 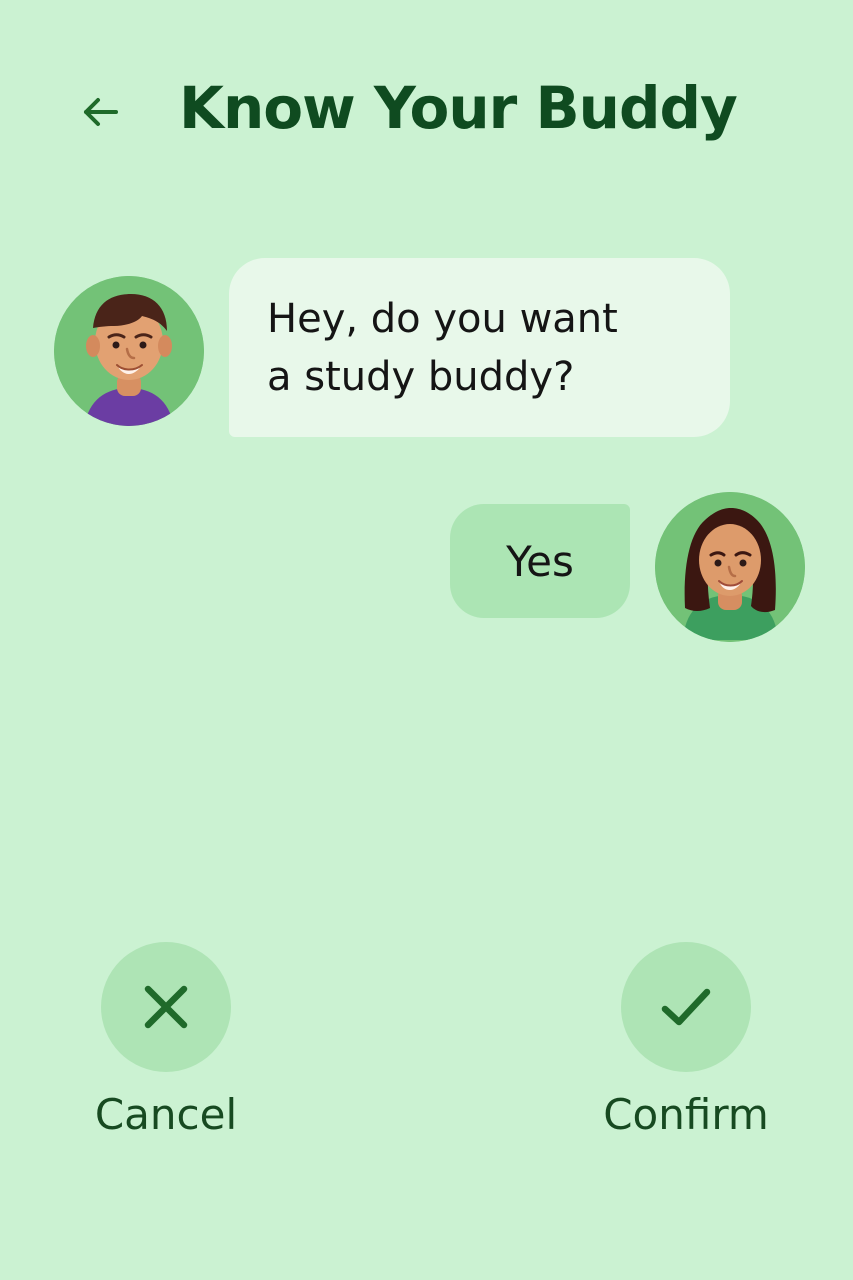 I want to click on outgoing-message-bubble: Yes, so click(x=540, y=561).